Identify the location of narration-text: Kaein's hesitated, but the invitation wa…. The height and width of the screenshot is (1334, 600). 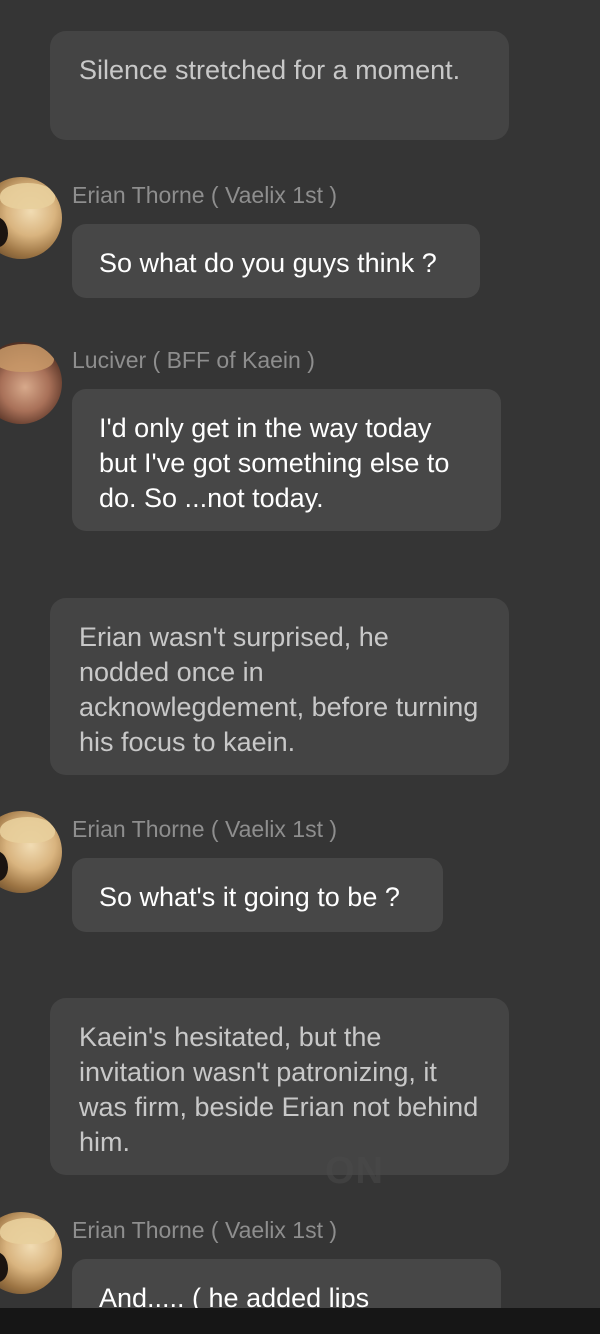
(279, 1089).